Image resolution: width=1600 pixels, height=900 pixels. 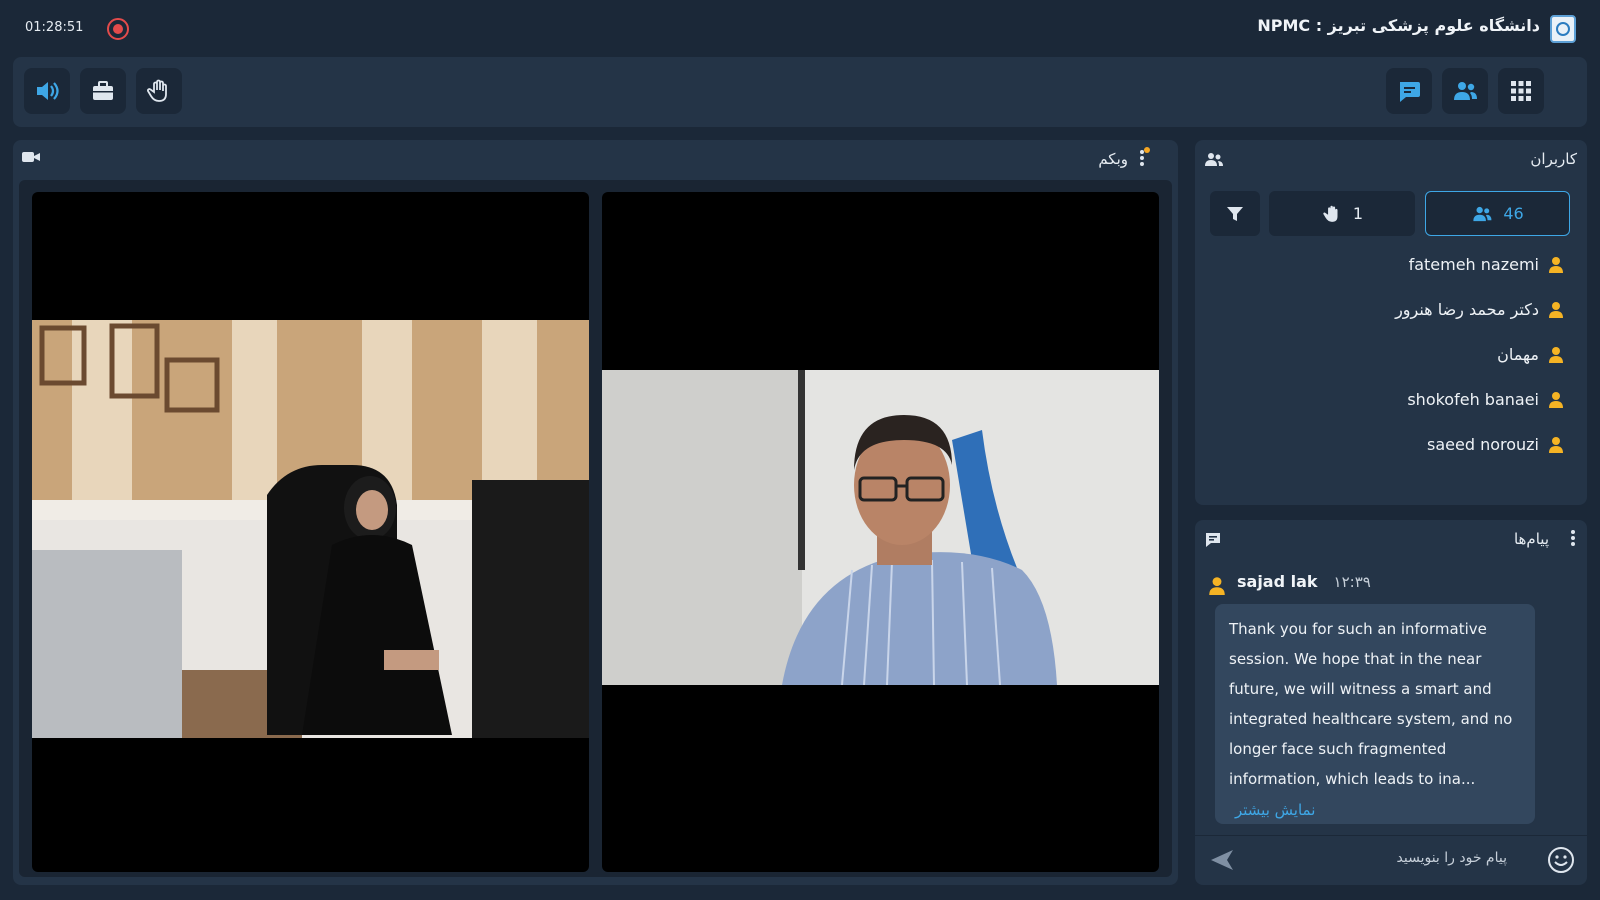 What do you see at coordinates (800, 92) in the screenshot?
I see `toolbar` at bounding box center [800, 92].